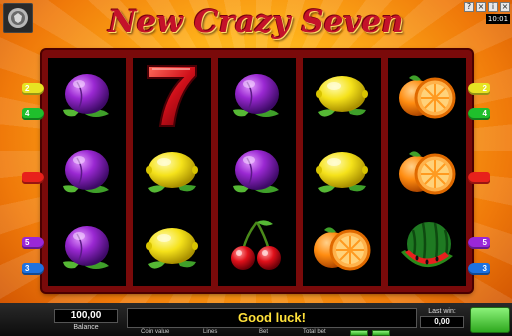  I want to click on line-marker-right, so click(479, 178).